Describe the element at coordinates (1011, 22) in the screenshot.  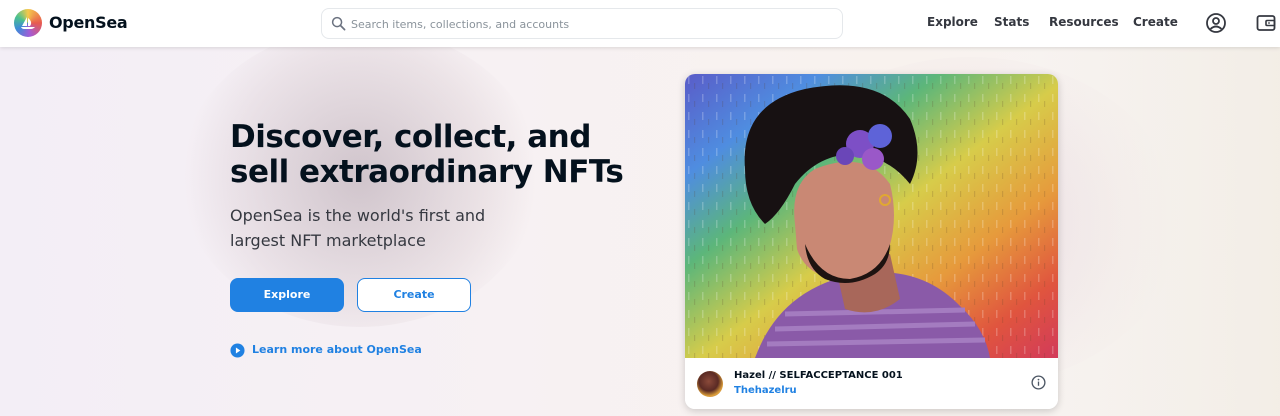
I see `nav-stats-link: Stats` at that location.